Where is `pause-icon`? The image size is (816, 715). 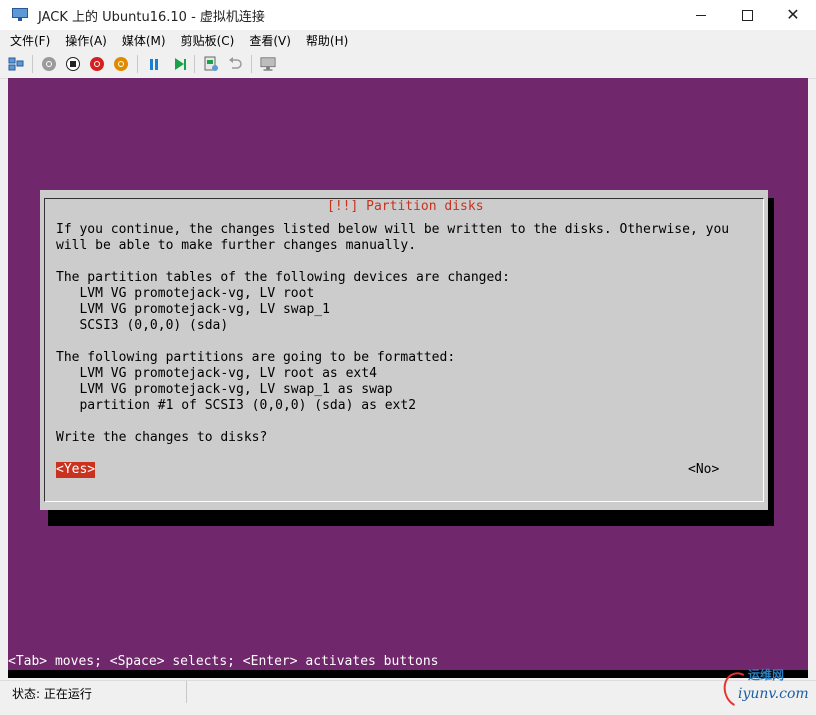
pause-icon is located at coordinates (154, 64).